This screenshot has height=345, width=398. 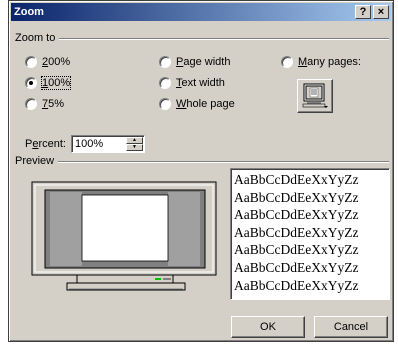 What do you see at coordinates (37, 38) in the screenshot?
I see `zoom-to-label: Zoom to` at bounding box center [37, 38].